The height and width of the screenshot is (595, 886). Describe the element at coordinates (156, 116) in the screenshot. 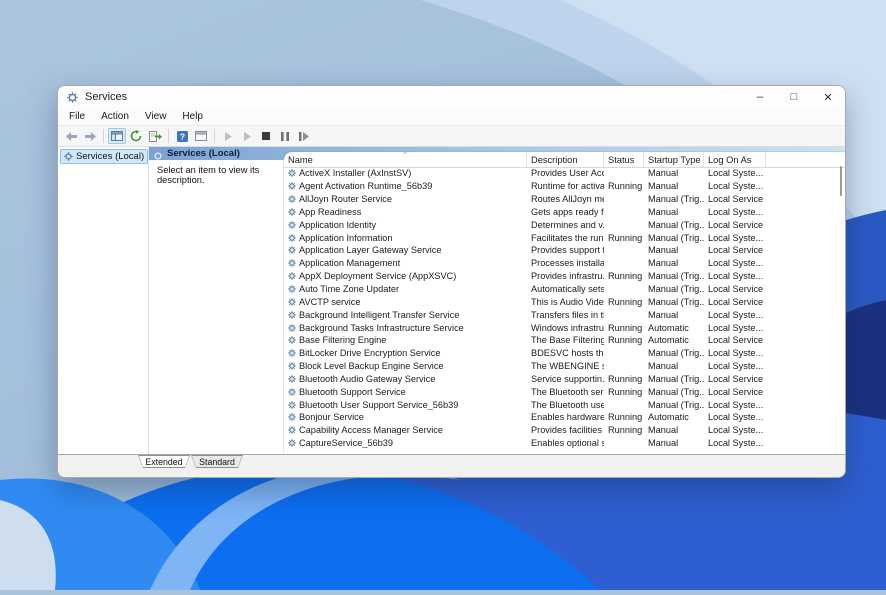

I see `menu-item-view: View` at that location.